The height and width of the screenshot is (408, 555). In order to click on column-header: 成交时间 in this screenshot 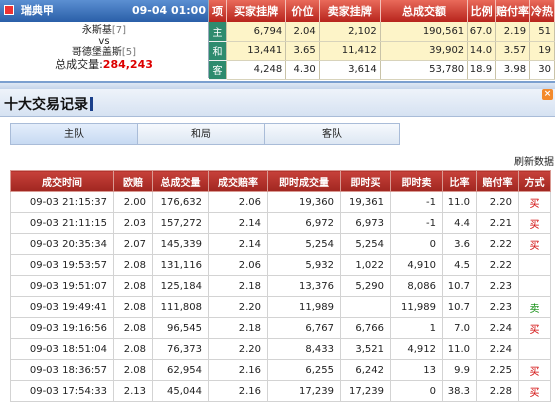, I will do `click(62, 181)`.